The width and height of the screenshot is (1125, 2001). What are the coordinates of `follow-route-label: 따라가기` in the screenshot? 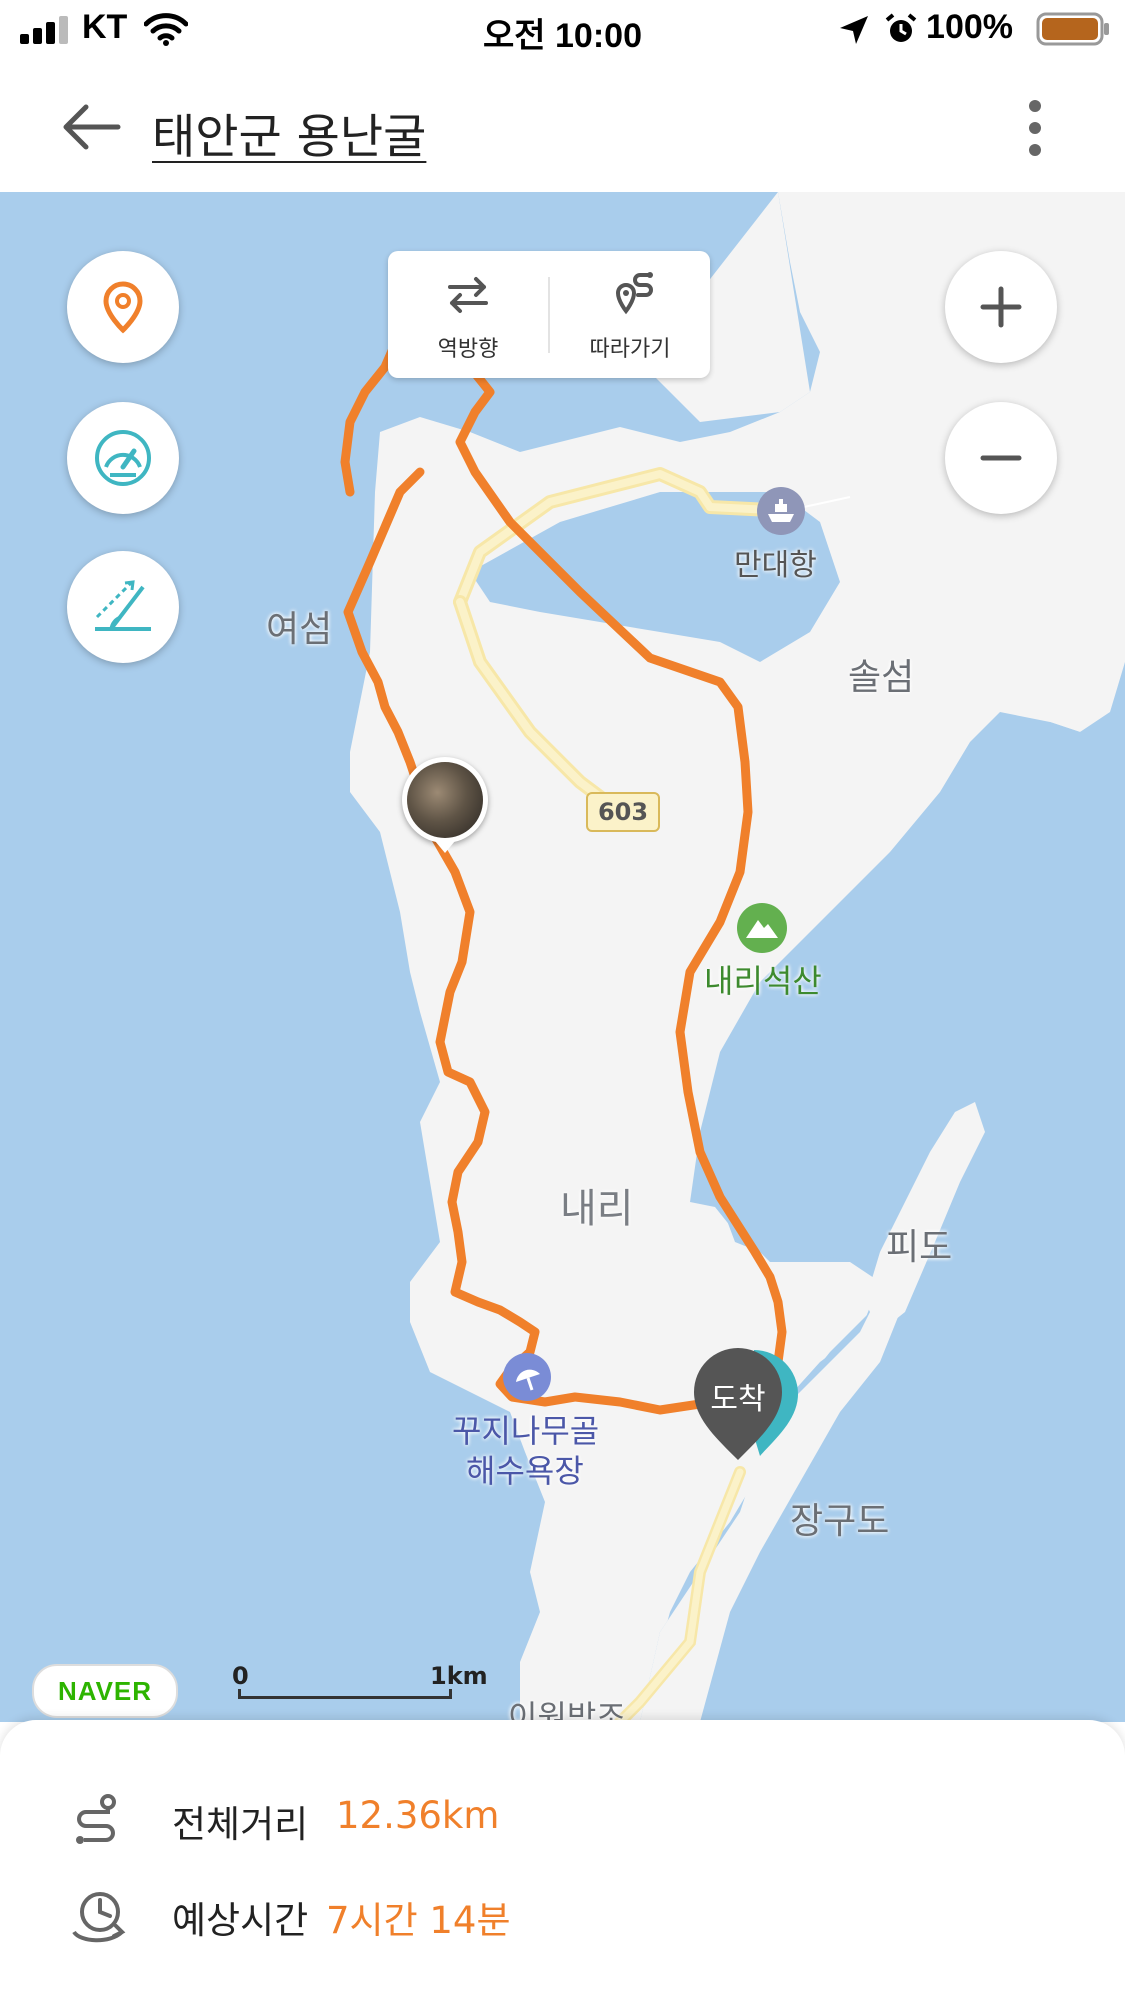 It's located at (630, 349).